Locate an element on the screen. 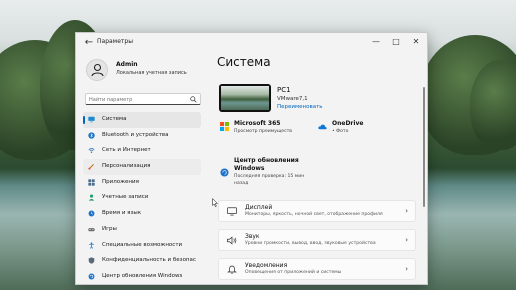 The height and width of the screenshot is (290, 516). clock-globe-icon is located at coordinates (91, 213).